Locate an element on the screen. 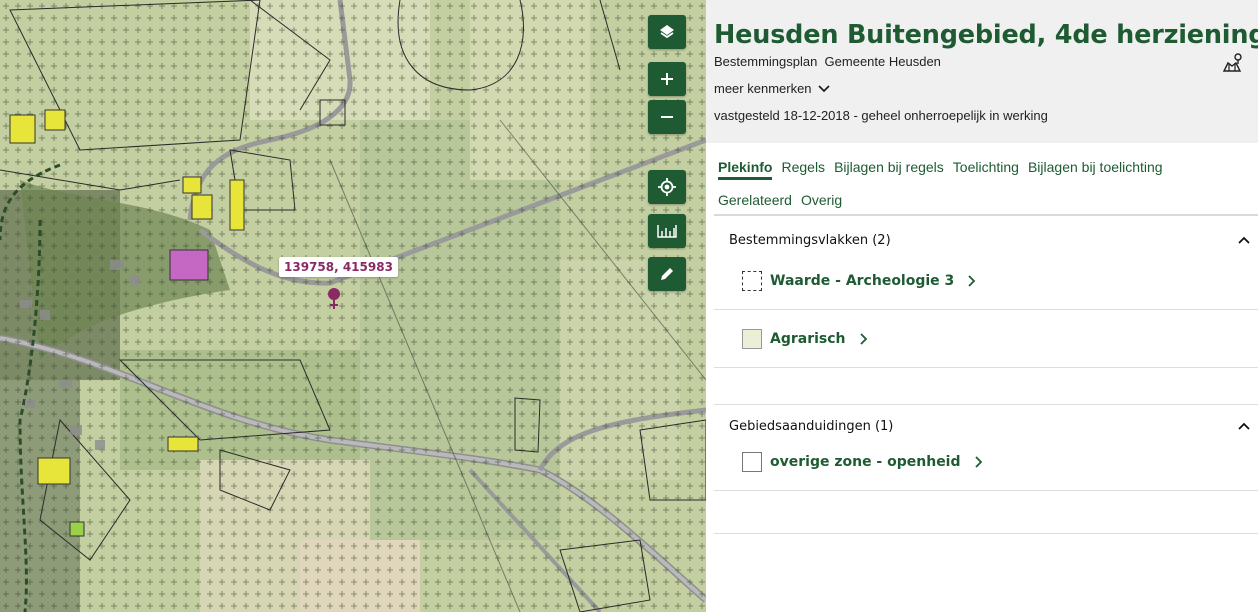  section-title: Bestemmingsvlakken (2) is located at coordinates (810, 240).